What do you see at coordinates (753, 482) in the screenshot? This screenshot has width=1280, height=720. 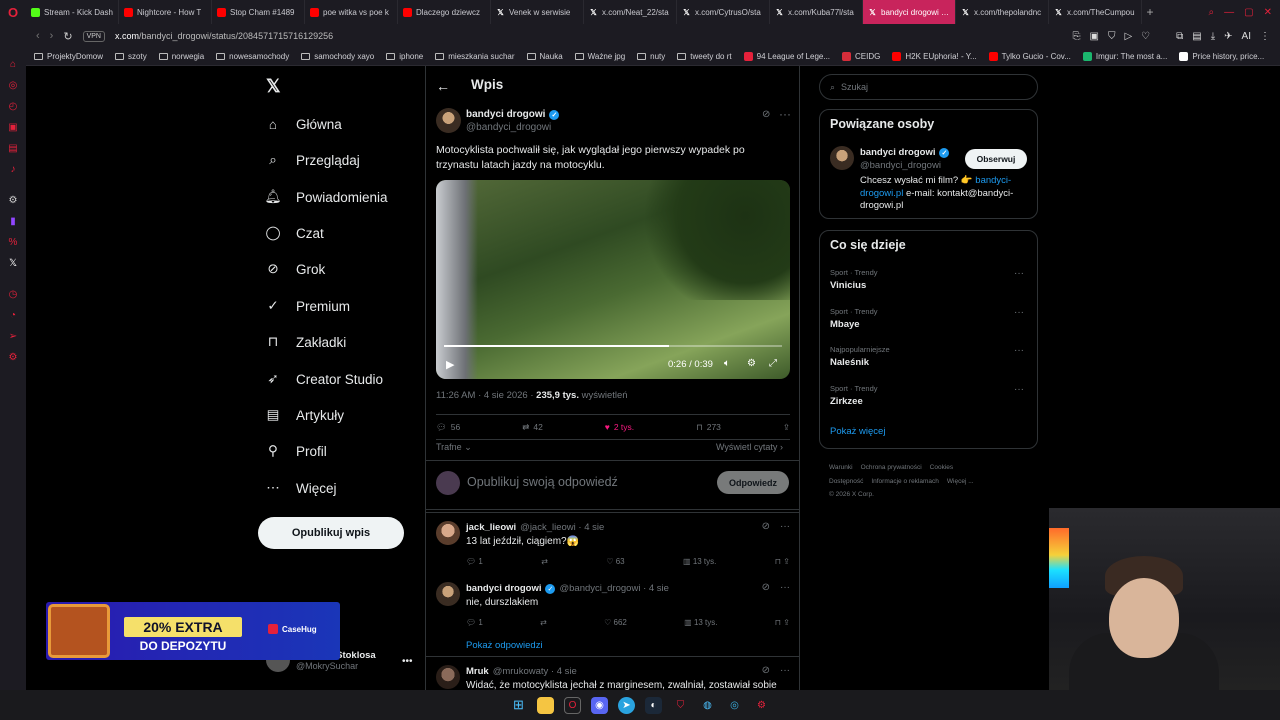 I see `reply-submit-button: Odpowiedz` at bounding box center [753, 482].